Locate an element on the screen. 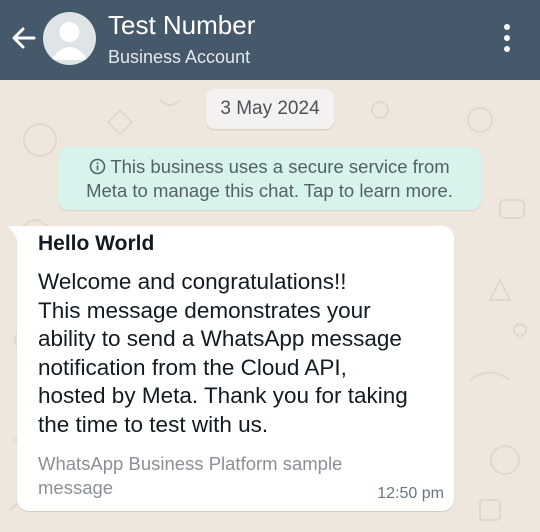 Image resolution: width=540 pixels, height=532 pixels. more-vertical-icon is located at coordinates (507, 27).